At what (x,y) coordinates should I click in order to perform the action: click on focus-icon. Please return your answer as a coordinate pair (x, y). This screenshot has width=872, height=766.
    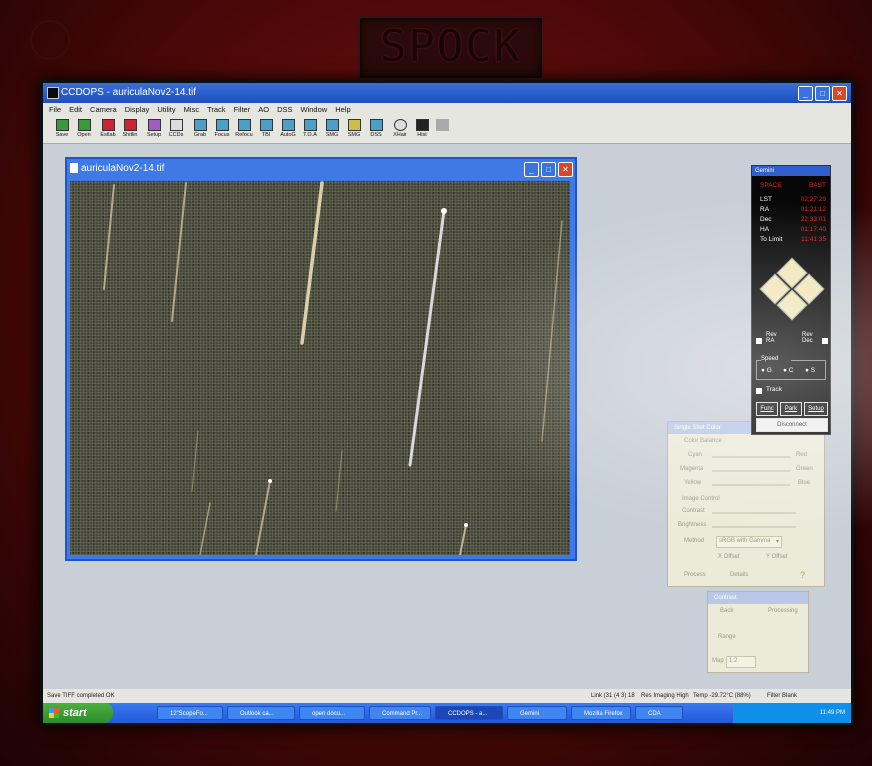
    Looking at the image, I should click on (222, 125).